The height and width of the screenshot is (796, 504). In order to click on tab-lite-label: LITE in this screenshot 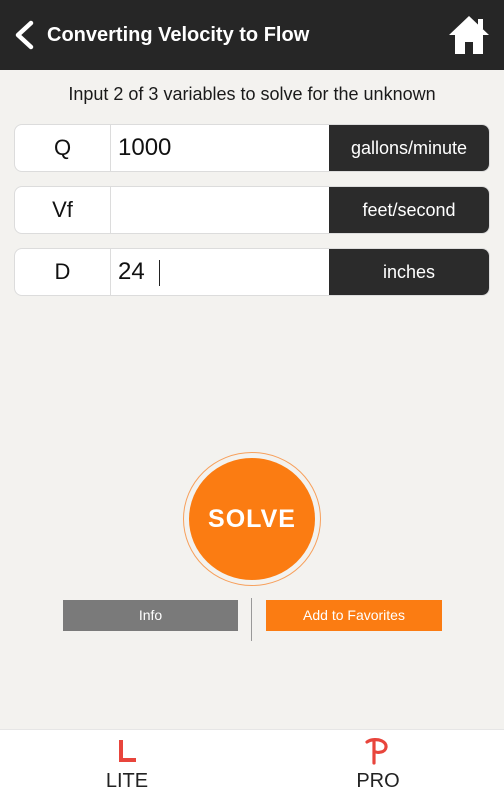, I will do `click(127, 781)`.